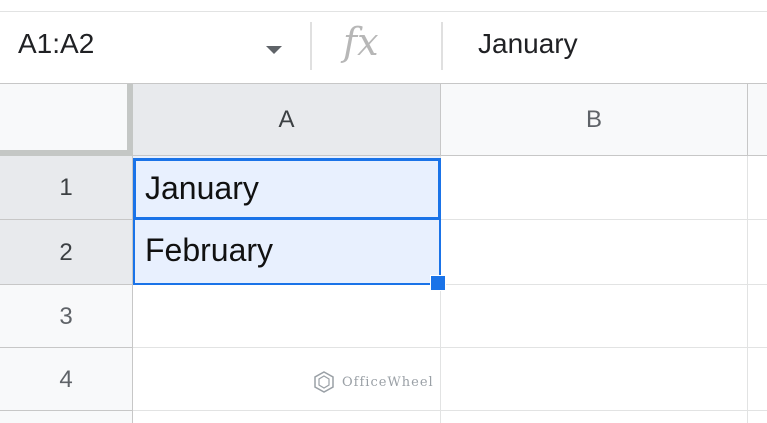  I want to click on name-box-dropdown-icon, so click(274, 50).